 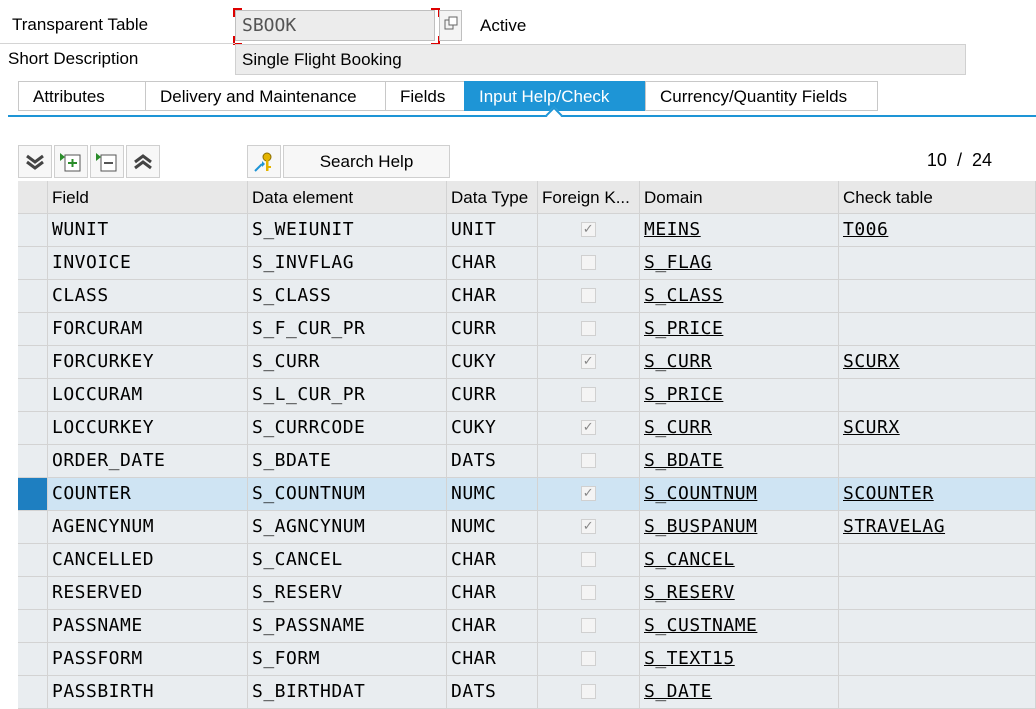 What do you see at coordinates (678, 691) in the screenshot?
I see `domain-value: S_DATE` at bounding box center [678, 691].